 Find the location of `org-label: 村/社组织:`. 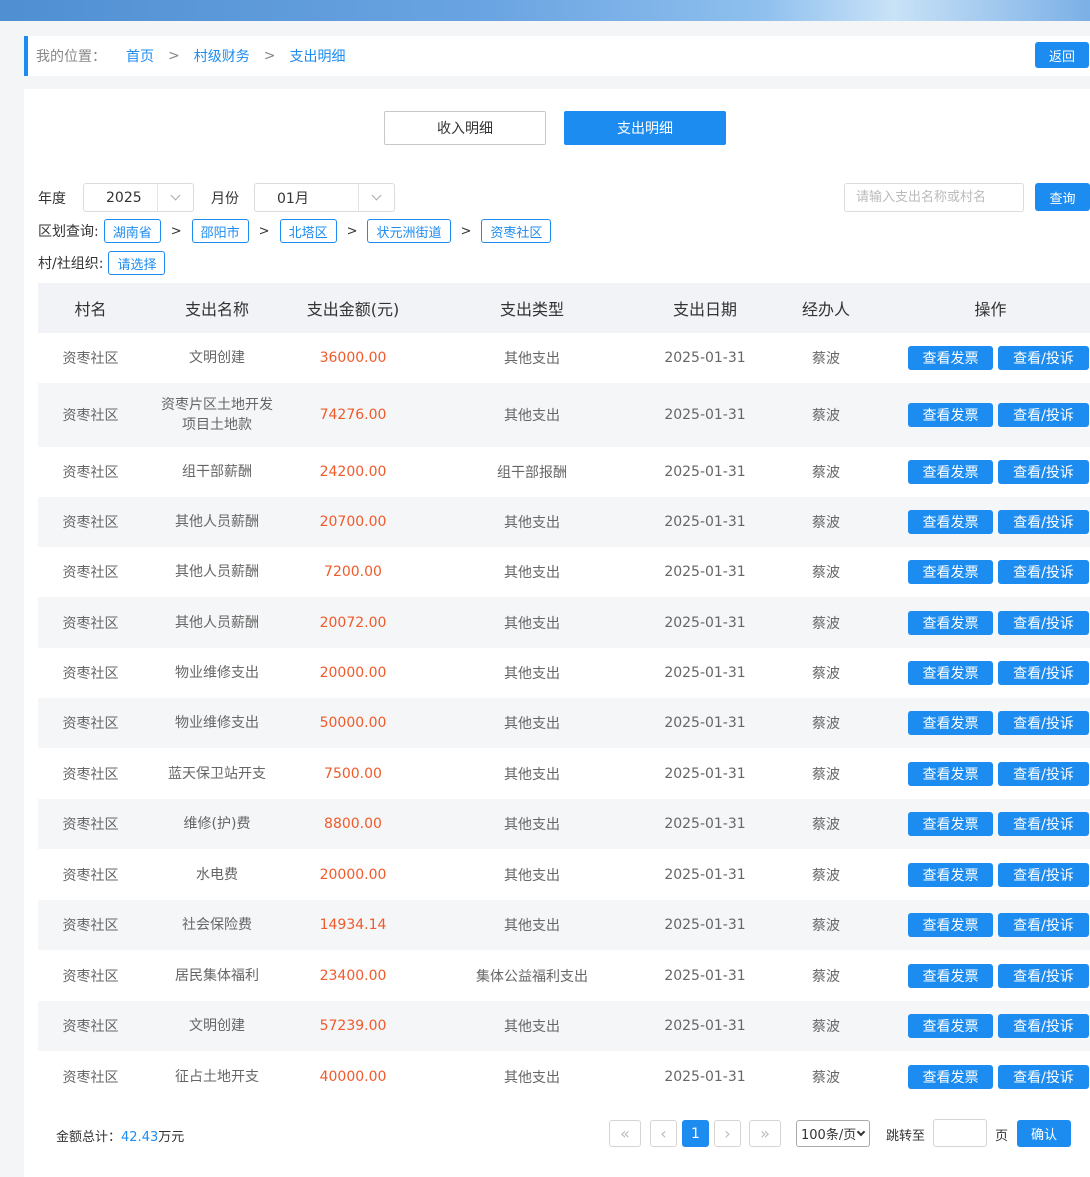

org-label: 村/社组织: is located at coordinates (71, 264).